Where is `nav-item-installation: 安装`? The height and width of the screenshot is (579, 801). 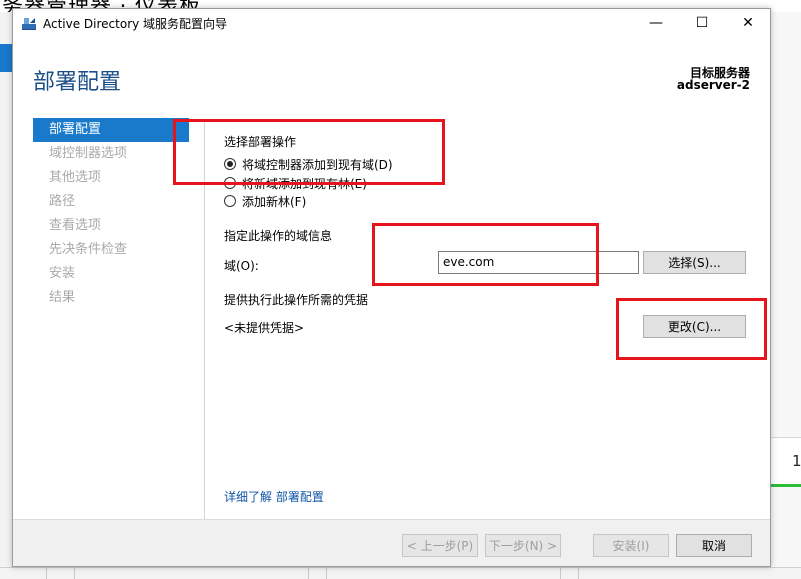 nav-item-installation: 安装 is located at coordinates (62, 273).